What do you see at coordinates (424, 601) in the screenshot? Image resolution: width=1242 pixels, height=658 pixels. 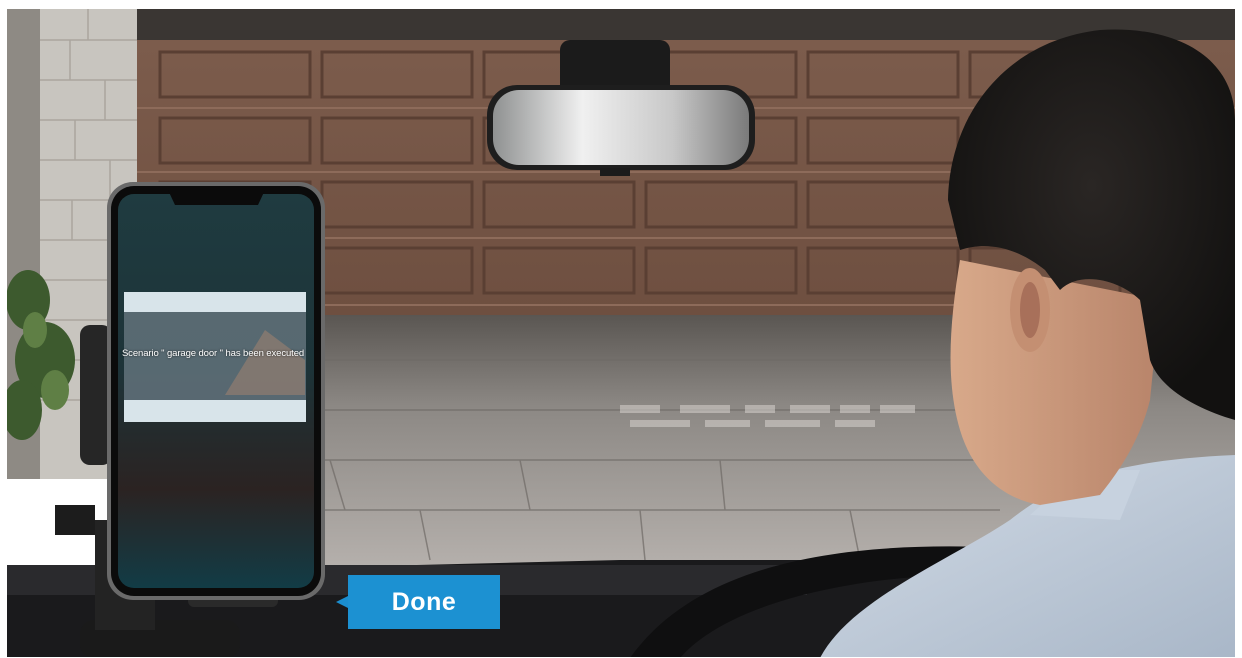 I see `done-label: Done` at bounding box center [424, 601].